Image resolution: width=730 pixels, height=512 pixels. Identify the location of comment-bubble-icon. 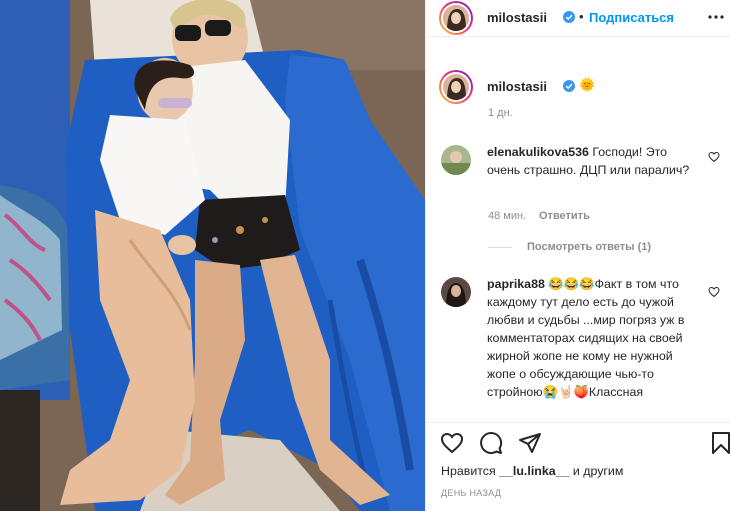
(491, 443).